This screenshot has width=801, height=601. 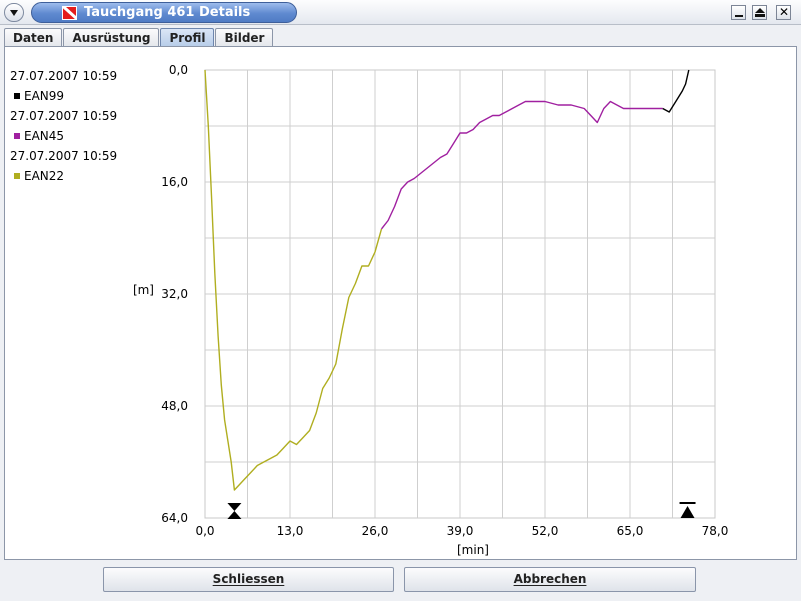 What do you see at coordinates (244, 37) in the screenshot?
I see `tab-bilder: Bilder` at bounding box center [244, 37].